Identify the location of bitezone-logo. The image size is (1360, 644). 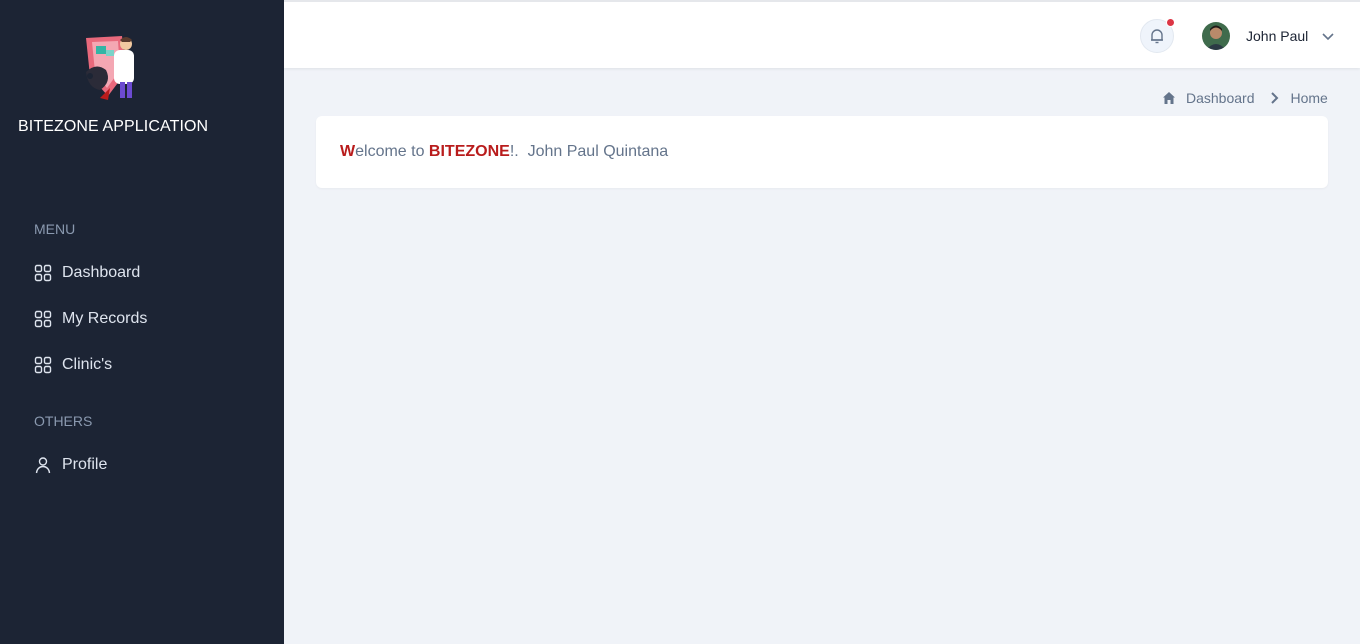
(112, 68).